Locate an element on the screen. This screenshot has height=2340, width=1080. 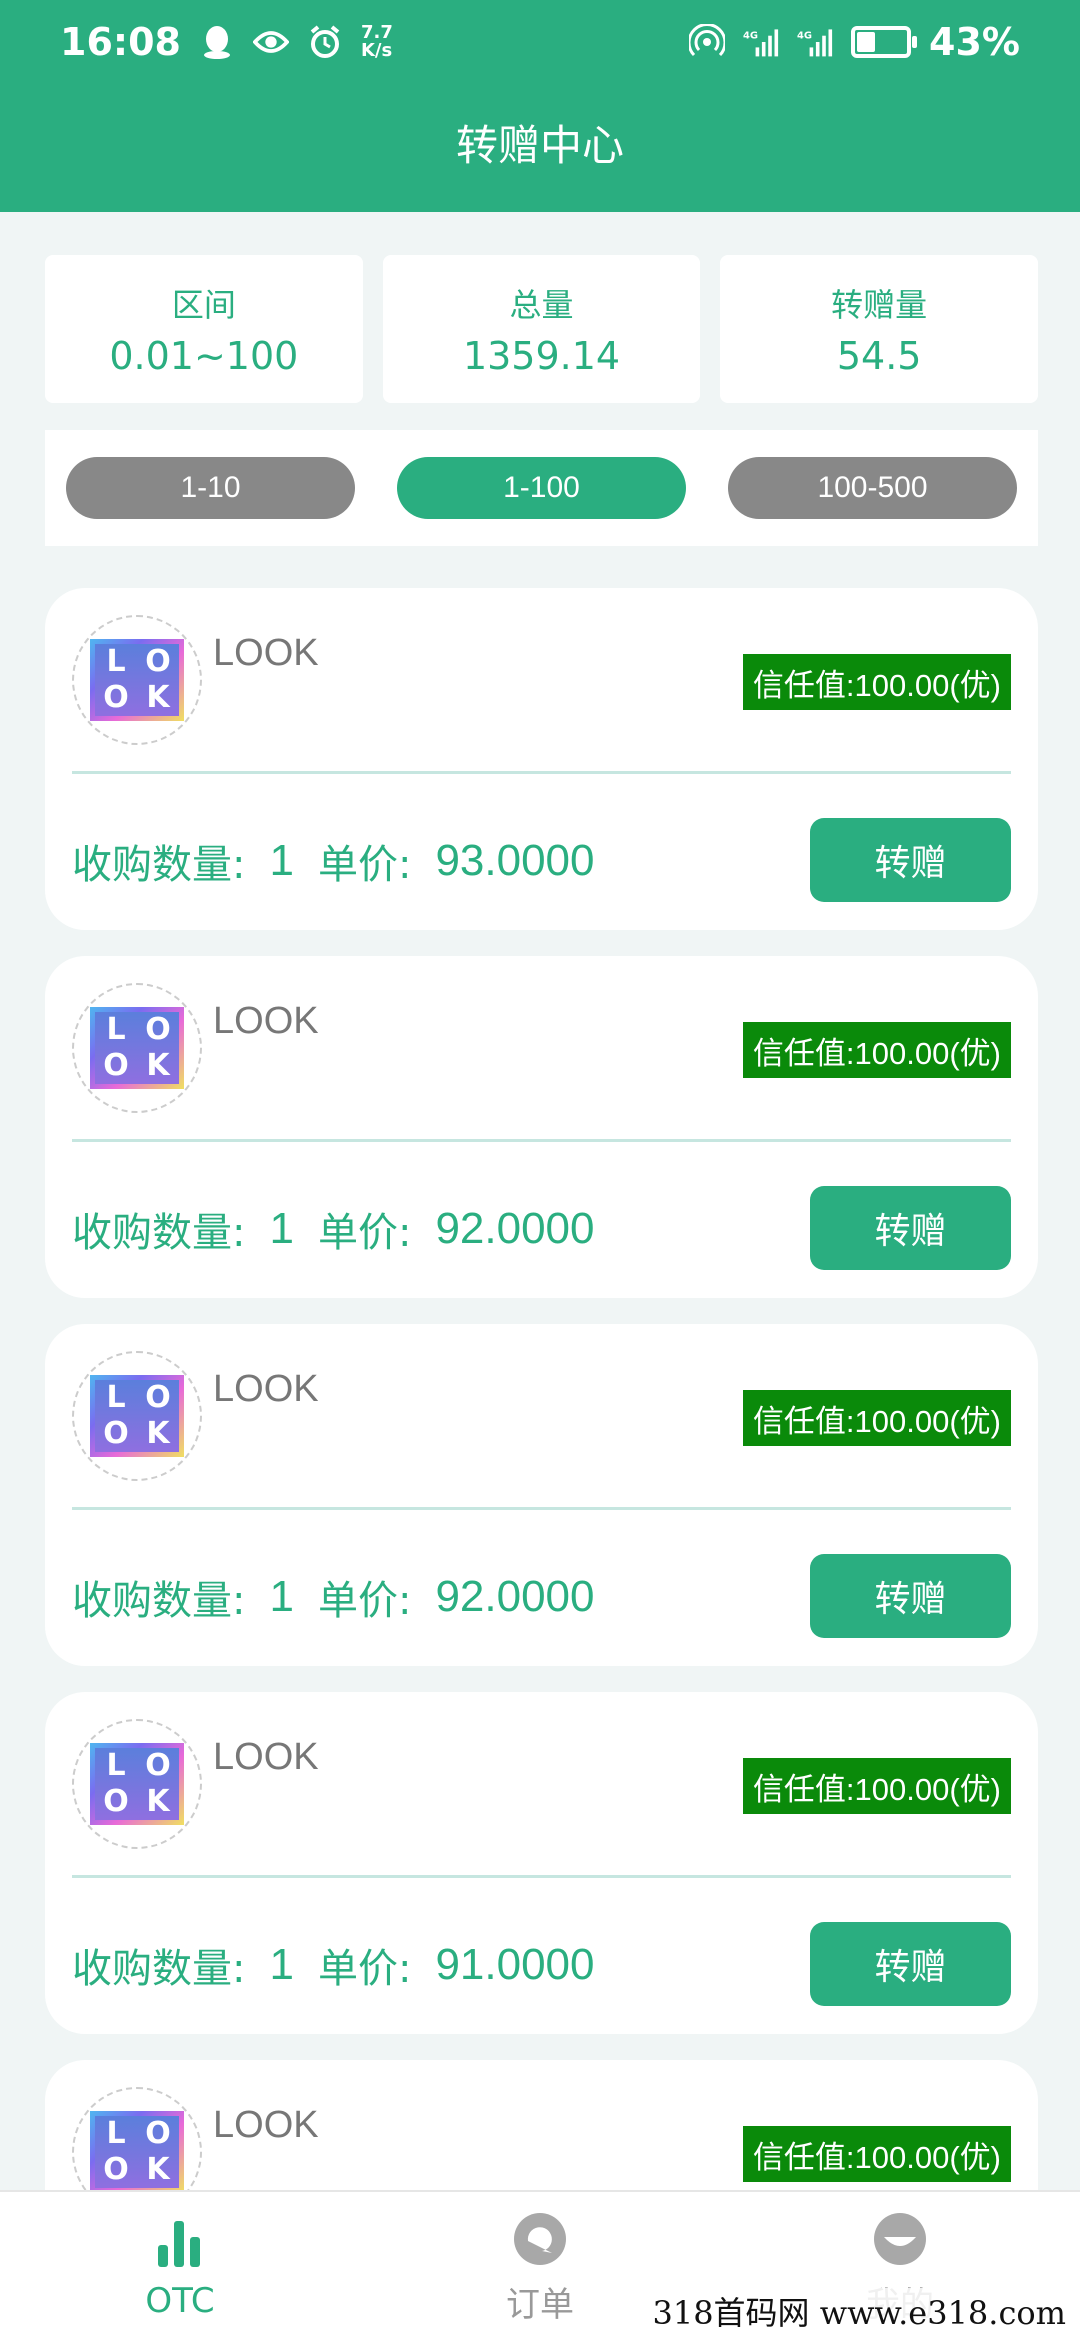
filter-1-10-button: 1-10 is located at coordinates (210, 488).